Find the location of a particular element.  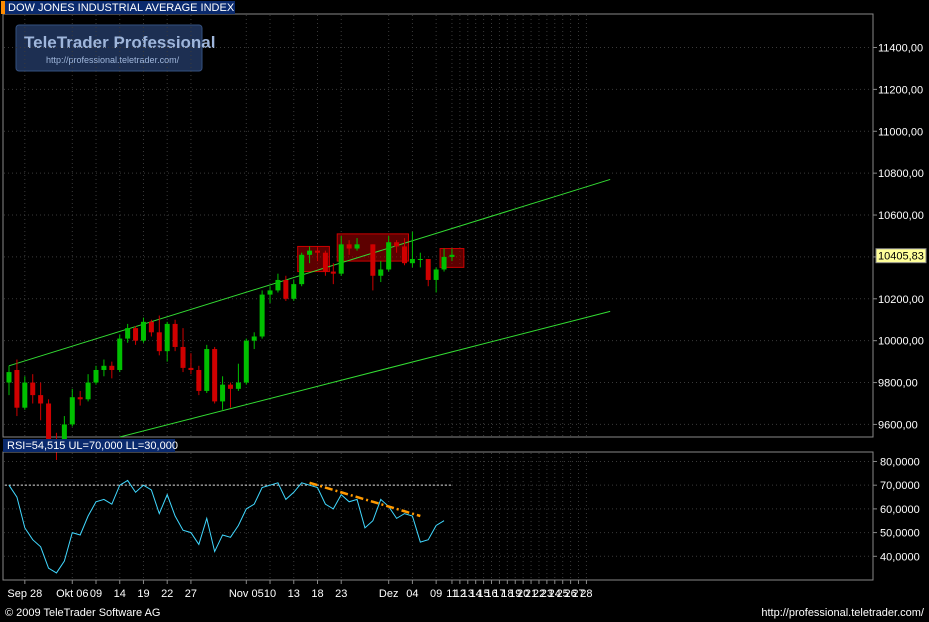

rsi-y-tick-label: 60,0000 is located at coordinates (900, 510).